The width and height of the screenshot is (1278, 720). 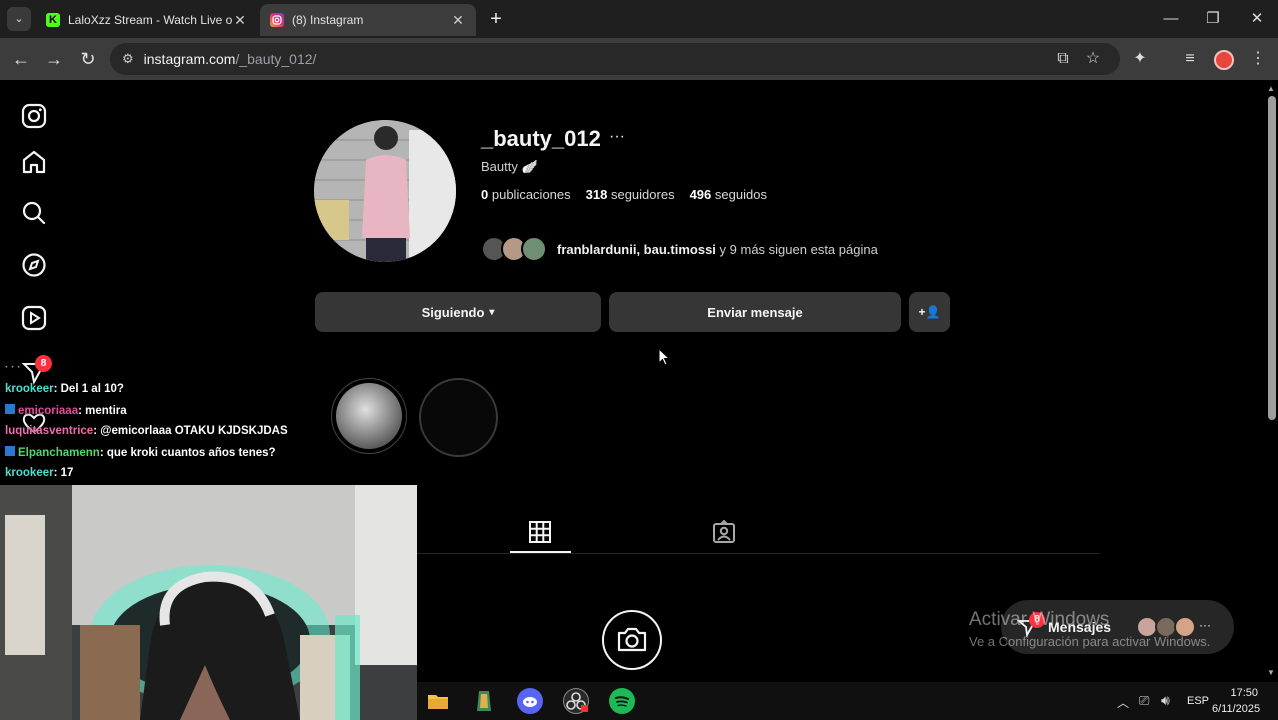 I want to click on forward-button: →, so click(x=54, y=59).